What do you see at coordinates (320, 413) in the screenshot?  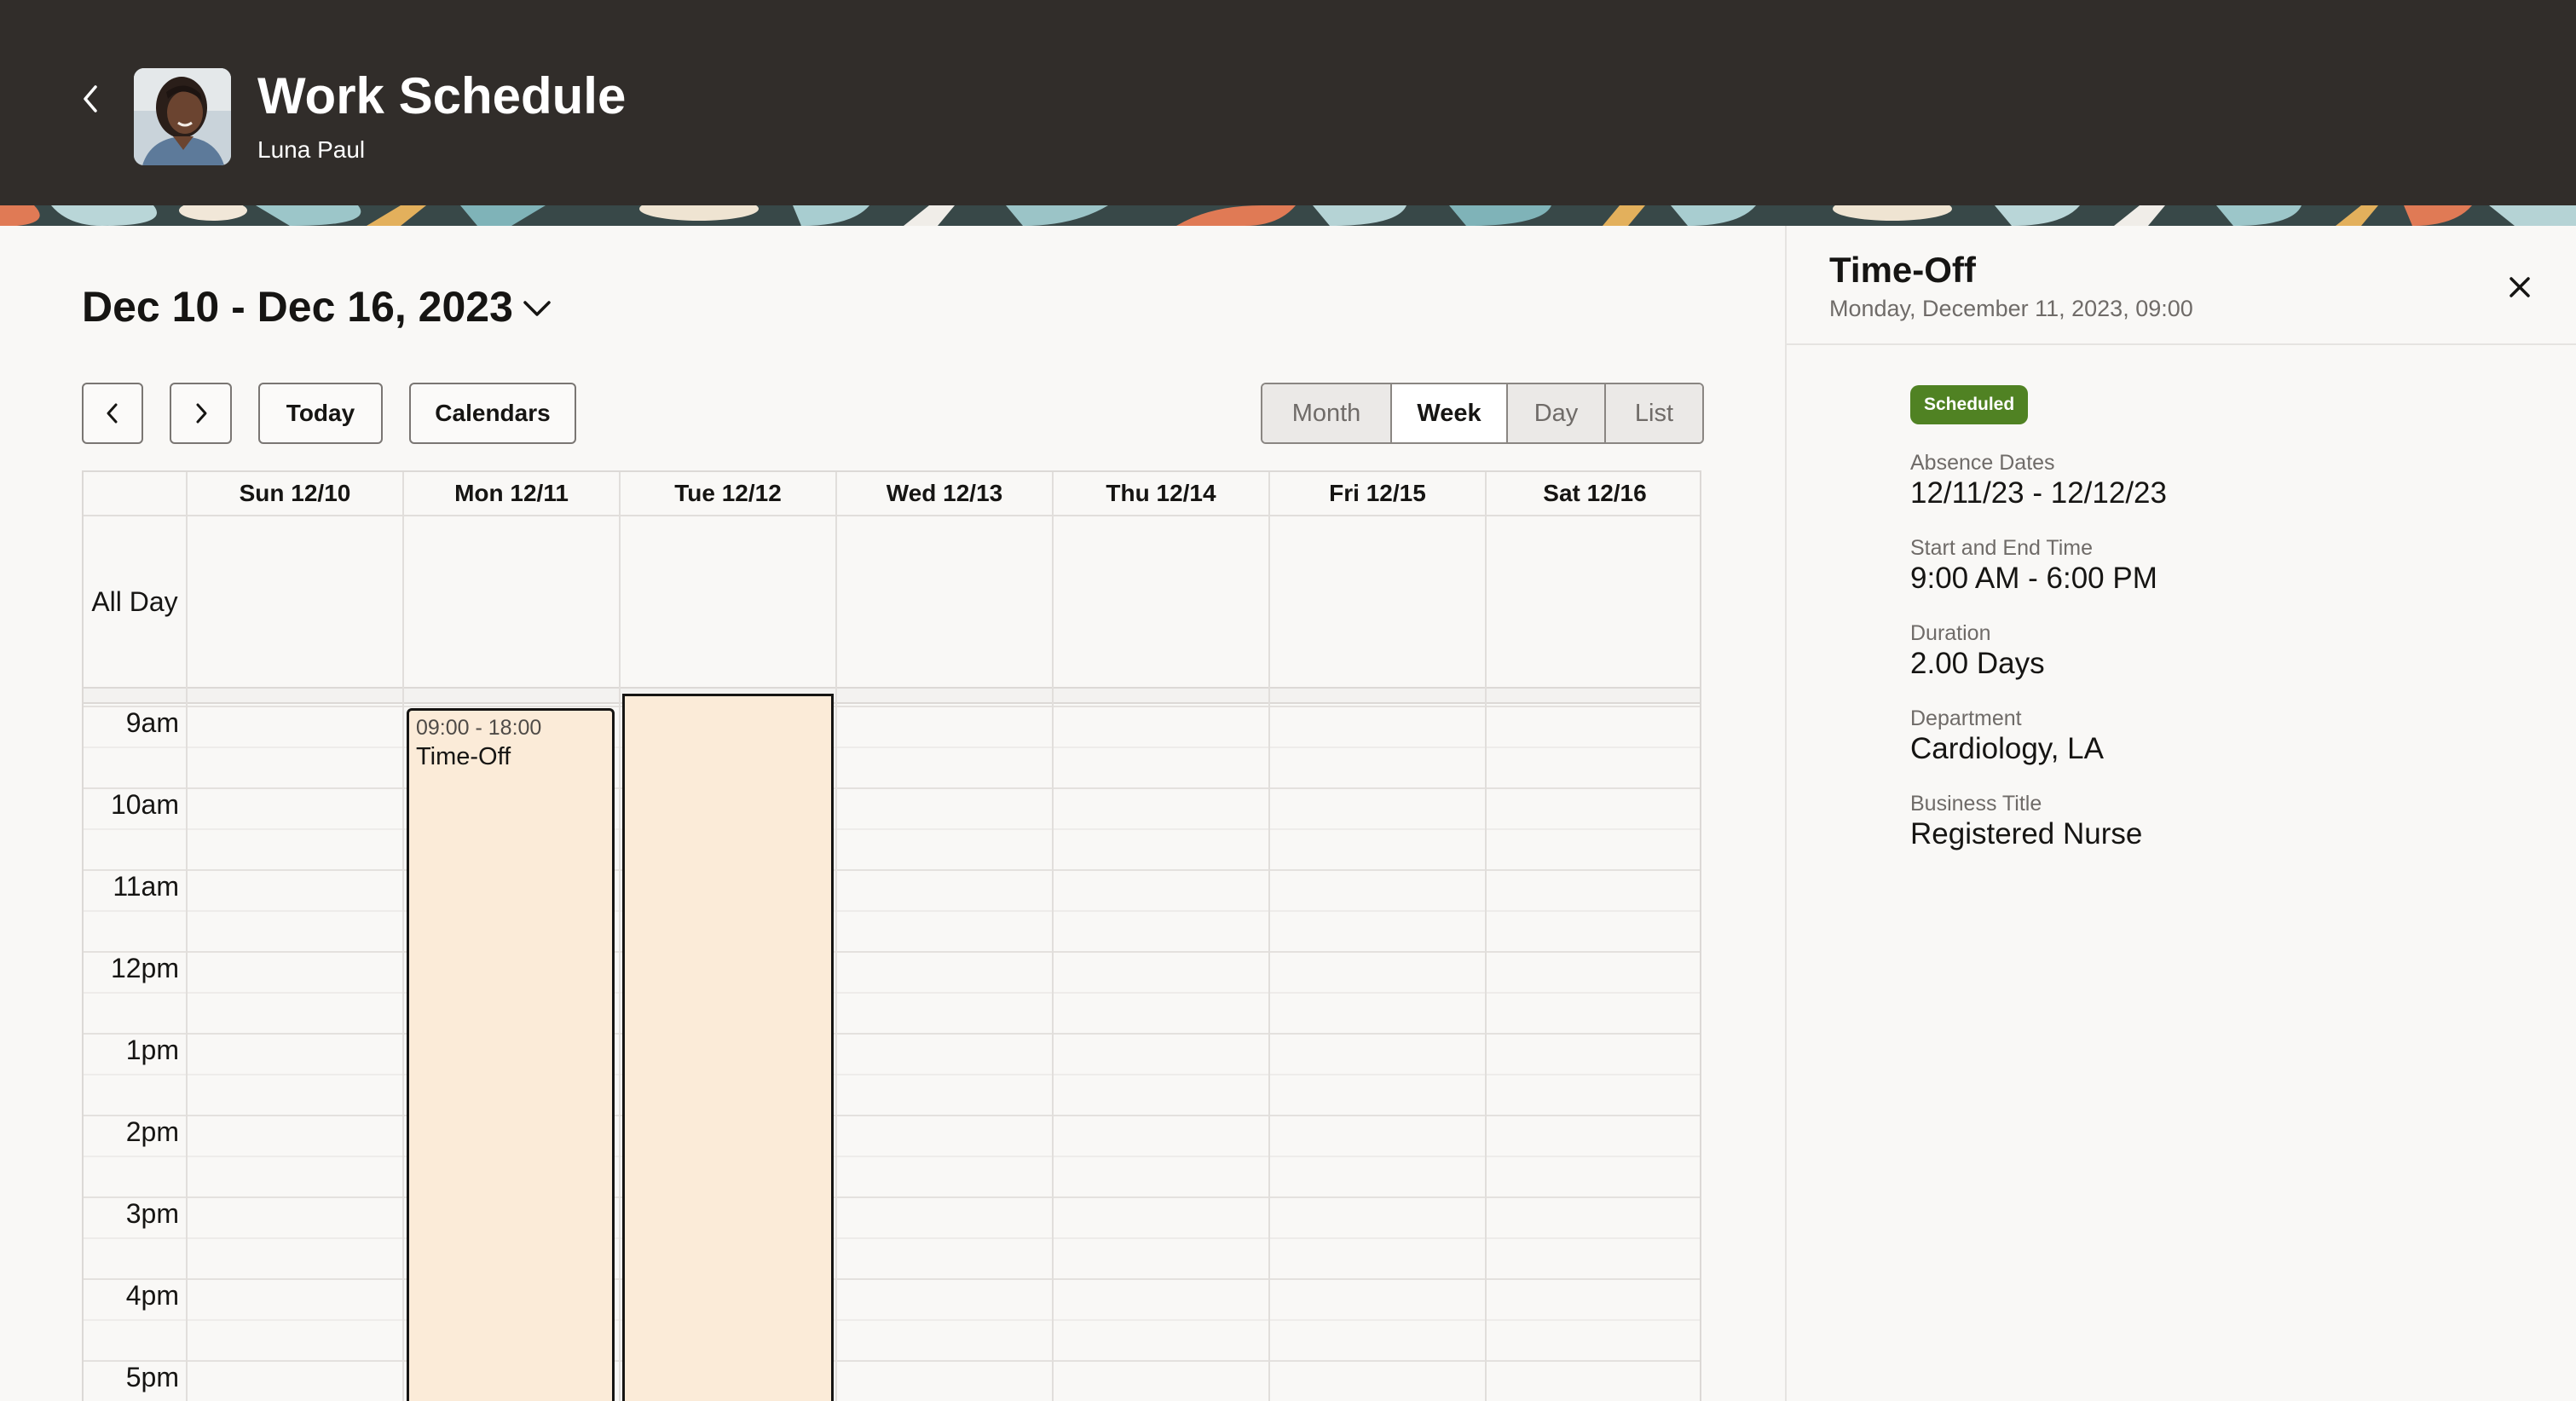 I see `today-button: Today` at bounding box center [320, 413].